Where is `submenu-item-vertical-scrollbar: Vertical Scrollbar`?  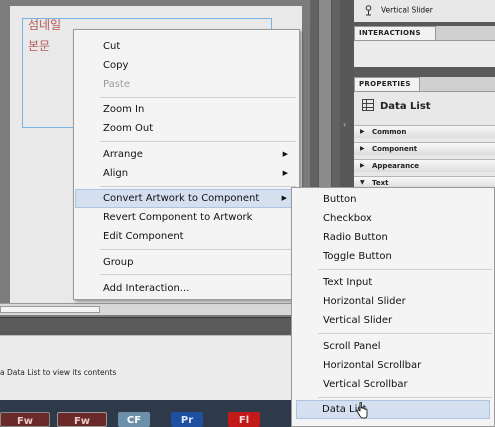 submenu-item-vertical-scrollbar: Vertical Scrollbar is located at coordinates (393, 384).